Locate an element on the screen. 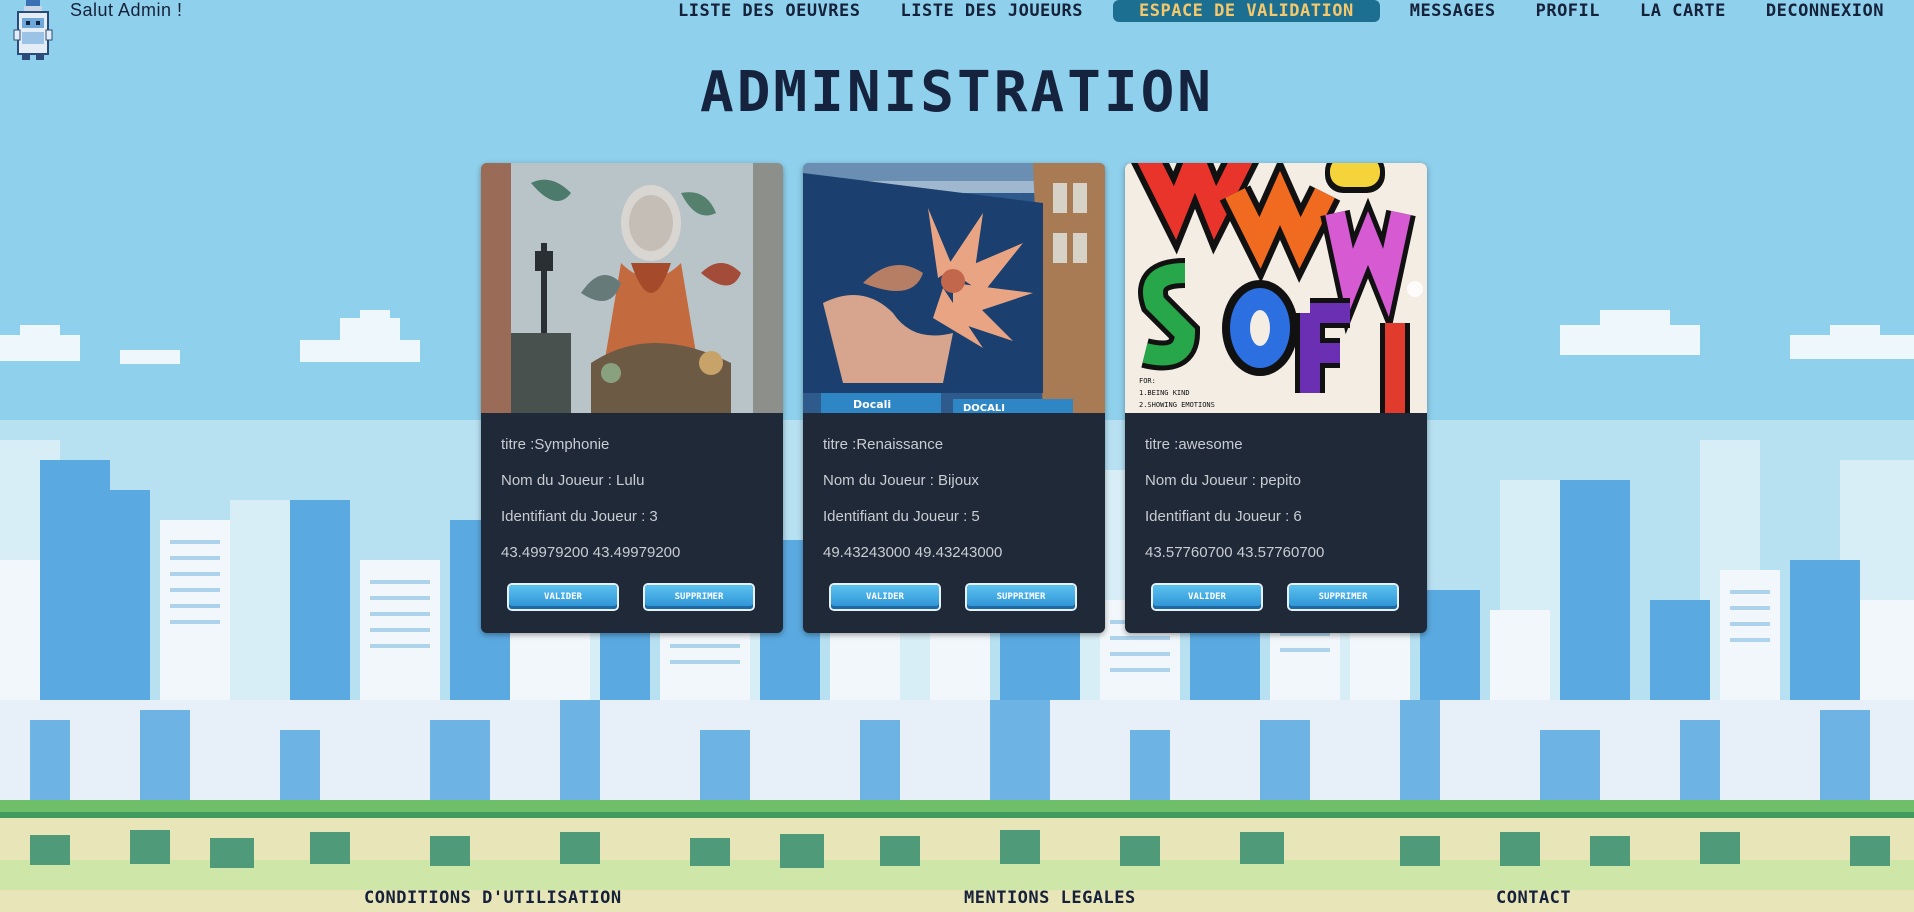 Image resolution: width=1914 pixels, height=912 pixels. photo-caption-3: 2.SHOWING EMOTIONS is located at coordinates (1177, 405).